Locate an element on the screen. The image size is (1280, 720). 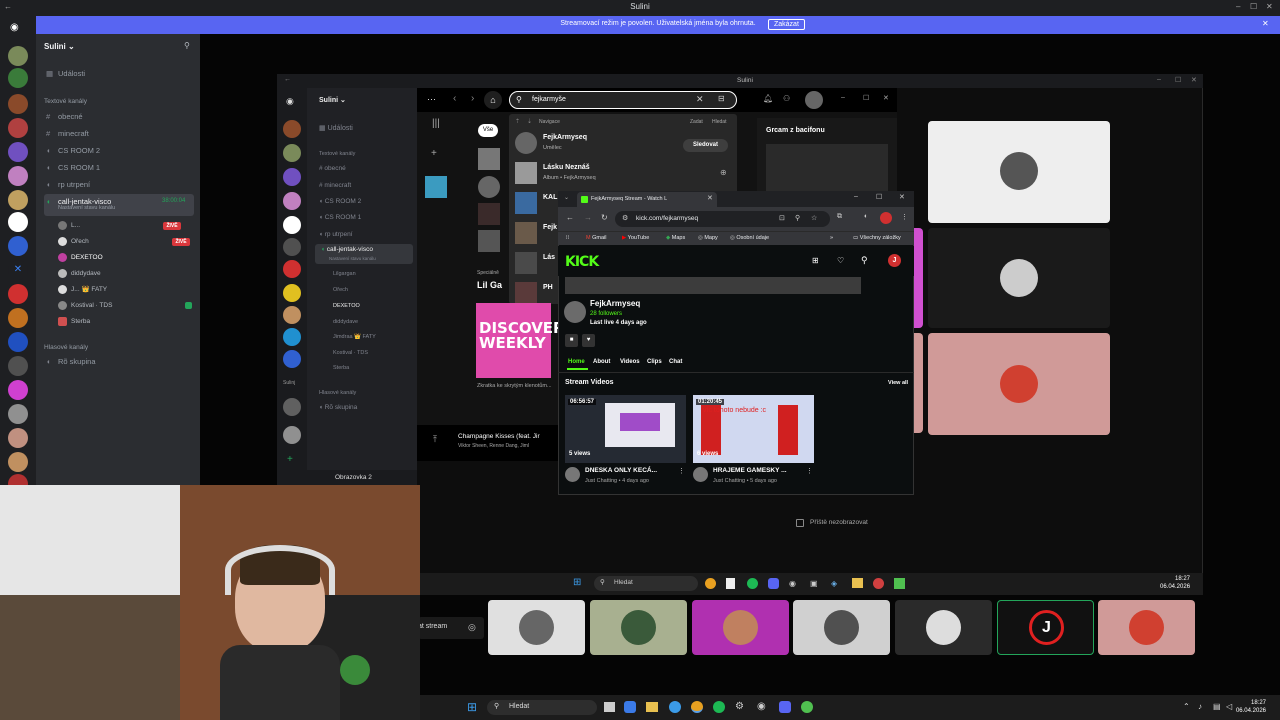
browse-icon: ⊟ is located at coordinates (721, 98).